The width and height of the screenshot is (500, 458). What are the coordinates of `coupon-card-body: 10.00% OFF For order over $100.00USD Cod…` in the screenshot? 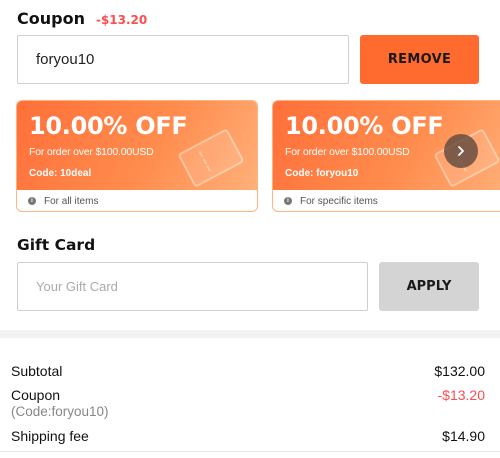 It's located at (137, 145).